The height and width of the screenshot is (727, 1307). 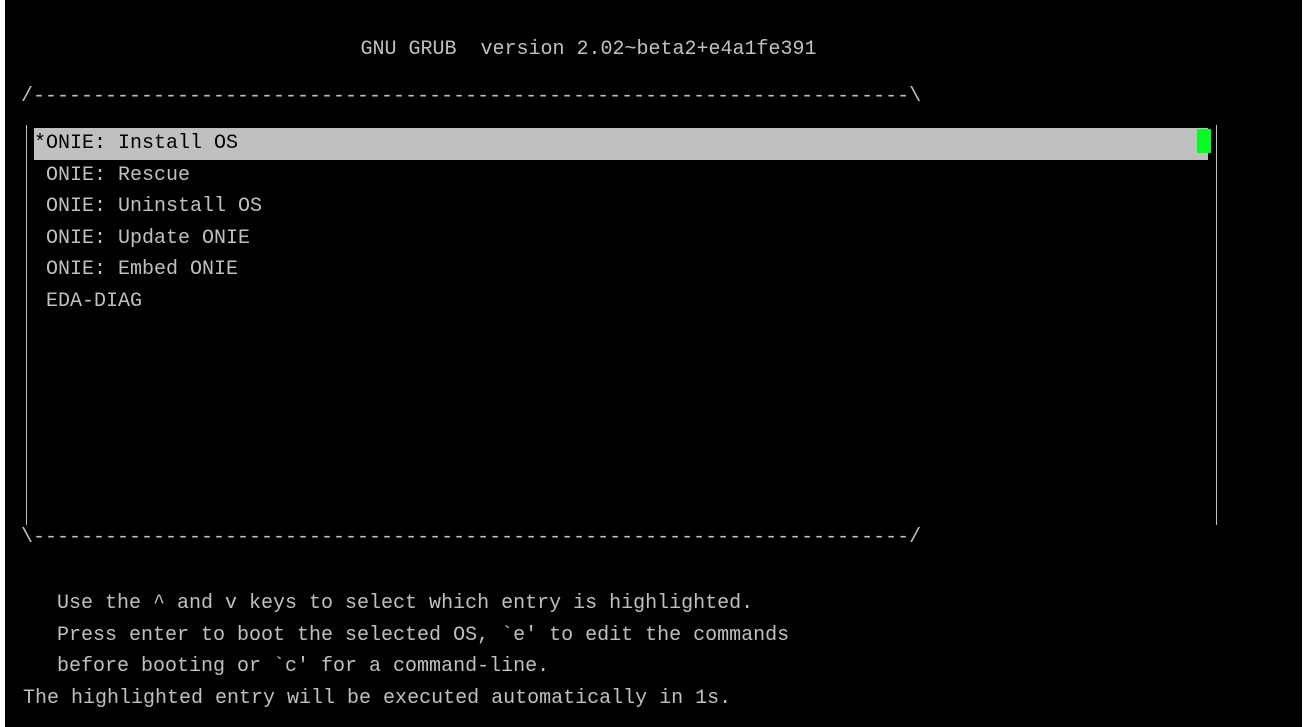 What do you see at coordinates (621, 207) in the screenshot?
I see `boot-entry-onie-uninstall-os: ONIE: Uninstall OS` at bounding box center [621, 207].